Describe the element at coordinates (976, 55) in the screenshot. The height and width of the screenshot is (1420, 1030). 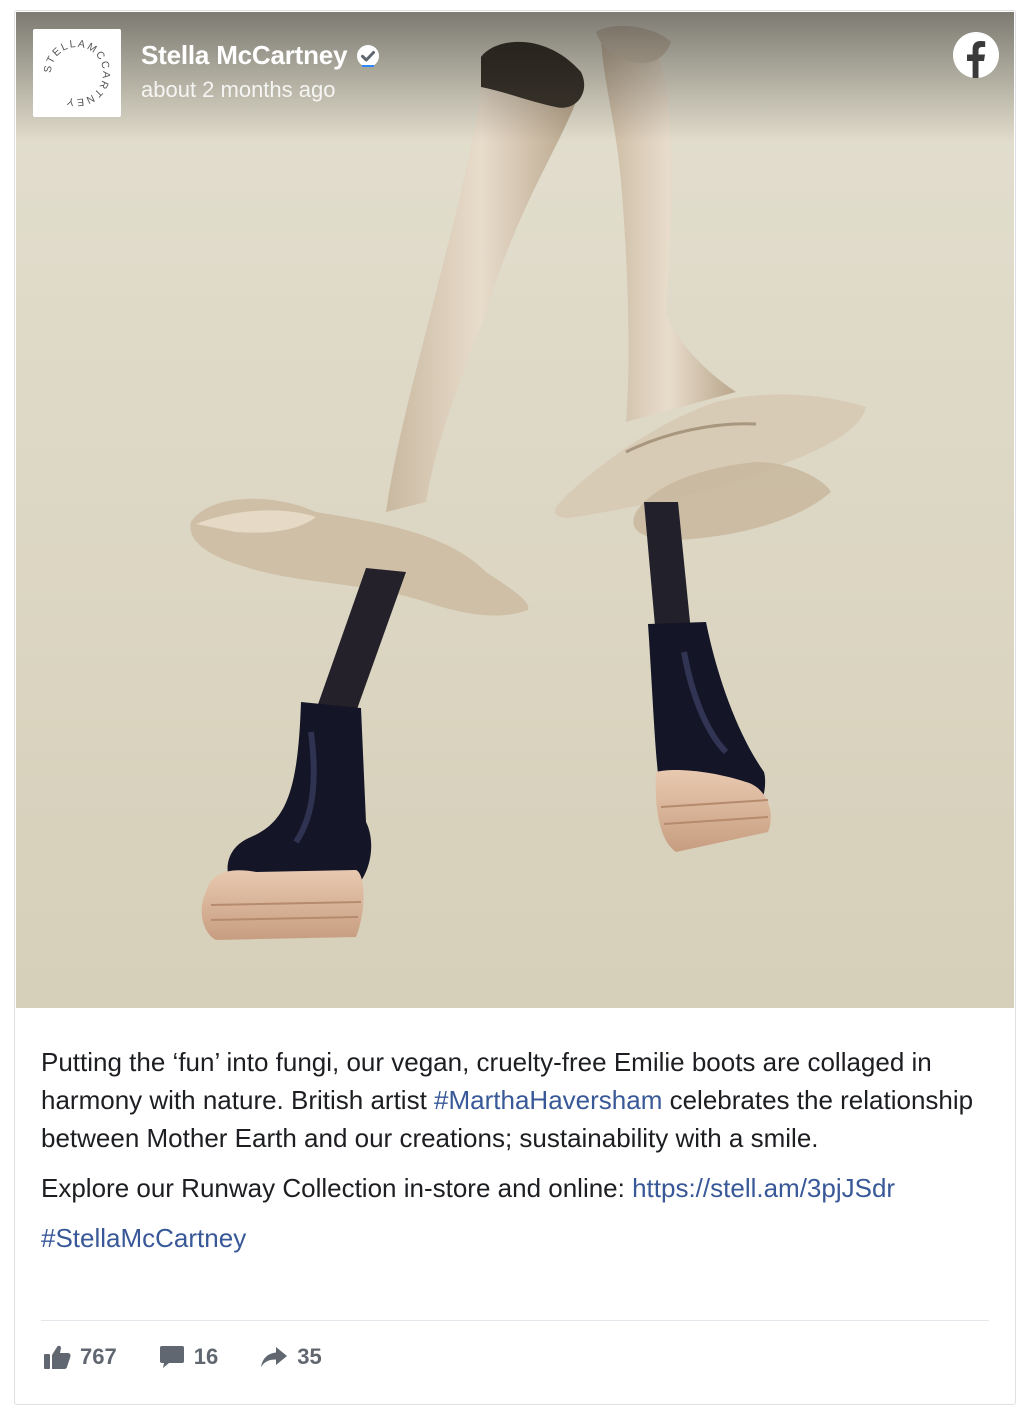
I see `facebook-icon` at that location.